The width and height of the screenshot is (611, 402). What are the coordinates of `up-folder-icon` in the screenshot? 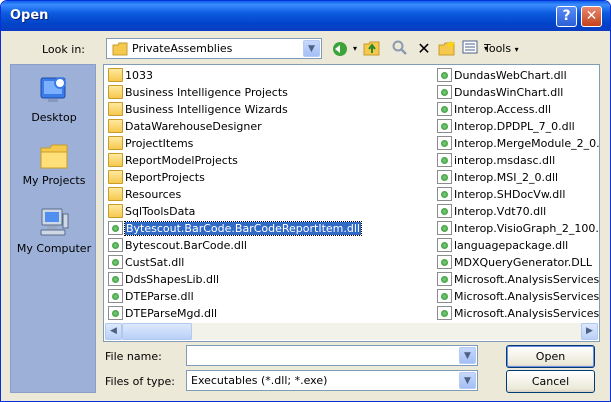 It's located at (372, 49).